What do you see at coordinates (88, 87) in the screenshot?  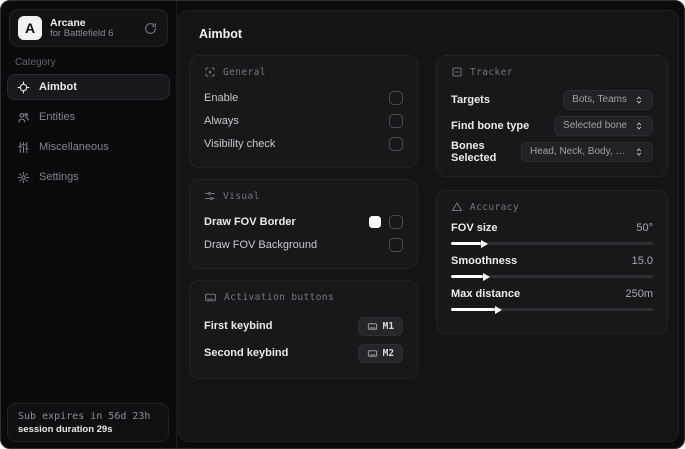 I see `sidebar-item-aimbot: Aimbot` at bounding box center [88, 87].